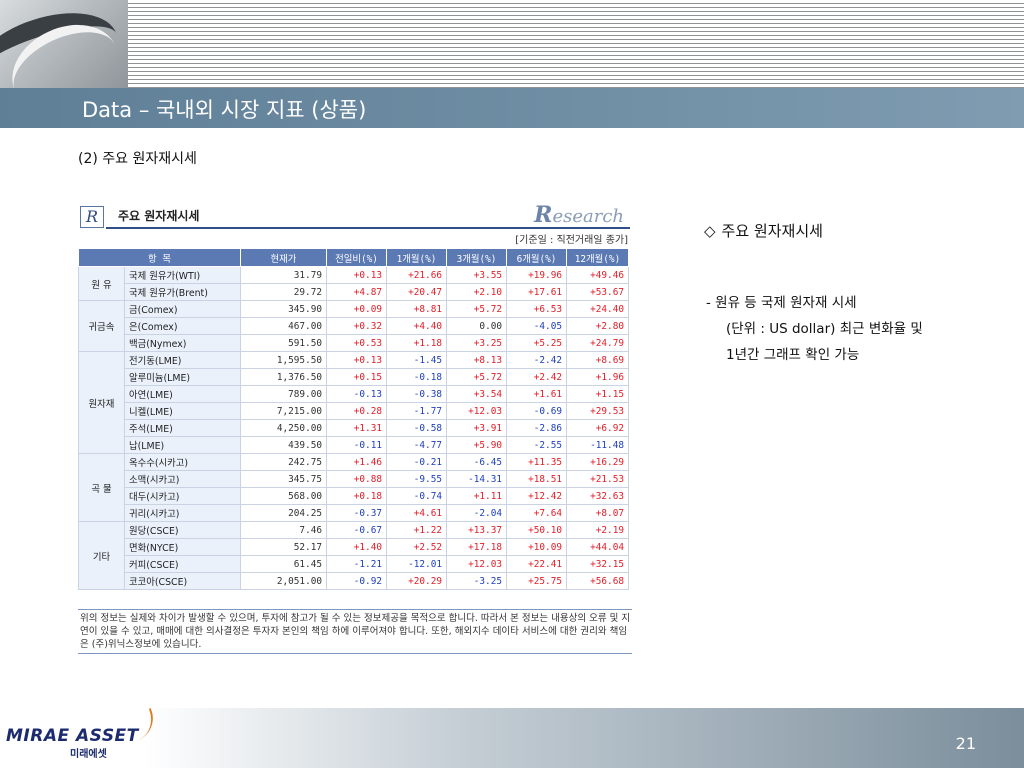 This screenshot has width=1024, height=768. What do you see at coordinates (597, 564) in the screenshot?
I see `change-cell: +32.15` at bounding box center [597, 564].